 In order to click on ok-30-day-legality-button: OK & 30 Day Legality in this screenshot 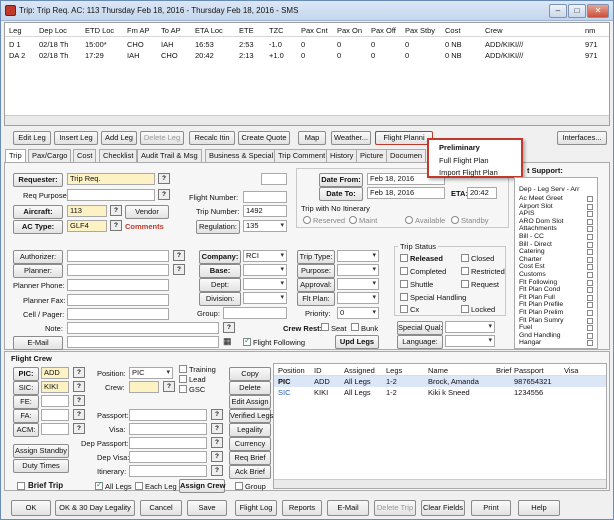, I will do `click(95, 508)`.